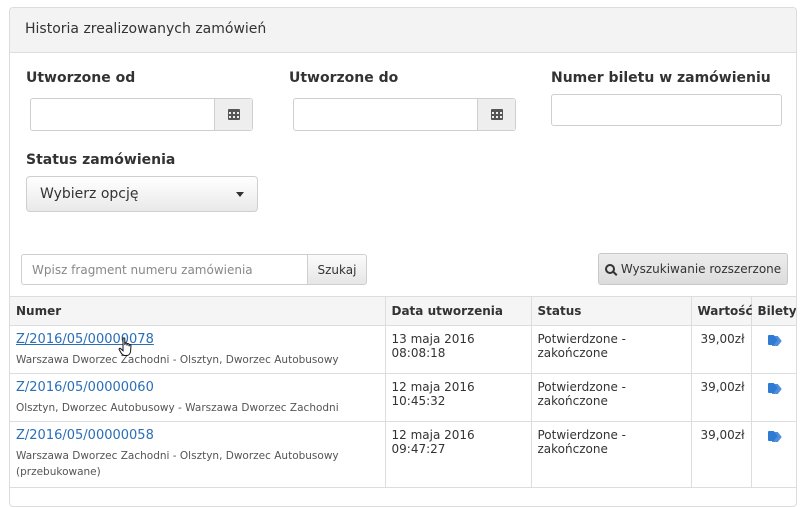  I want to click on created-to-input, so click(385, 114).